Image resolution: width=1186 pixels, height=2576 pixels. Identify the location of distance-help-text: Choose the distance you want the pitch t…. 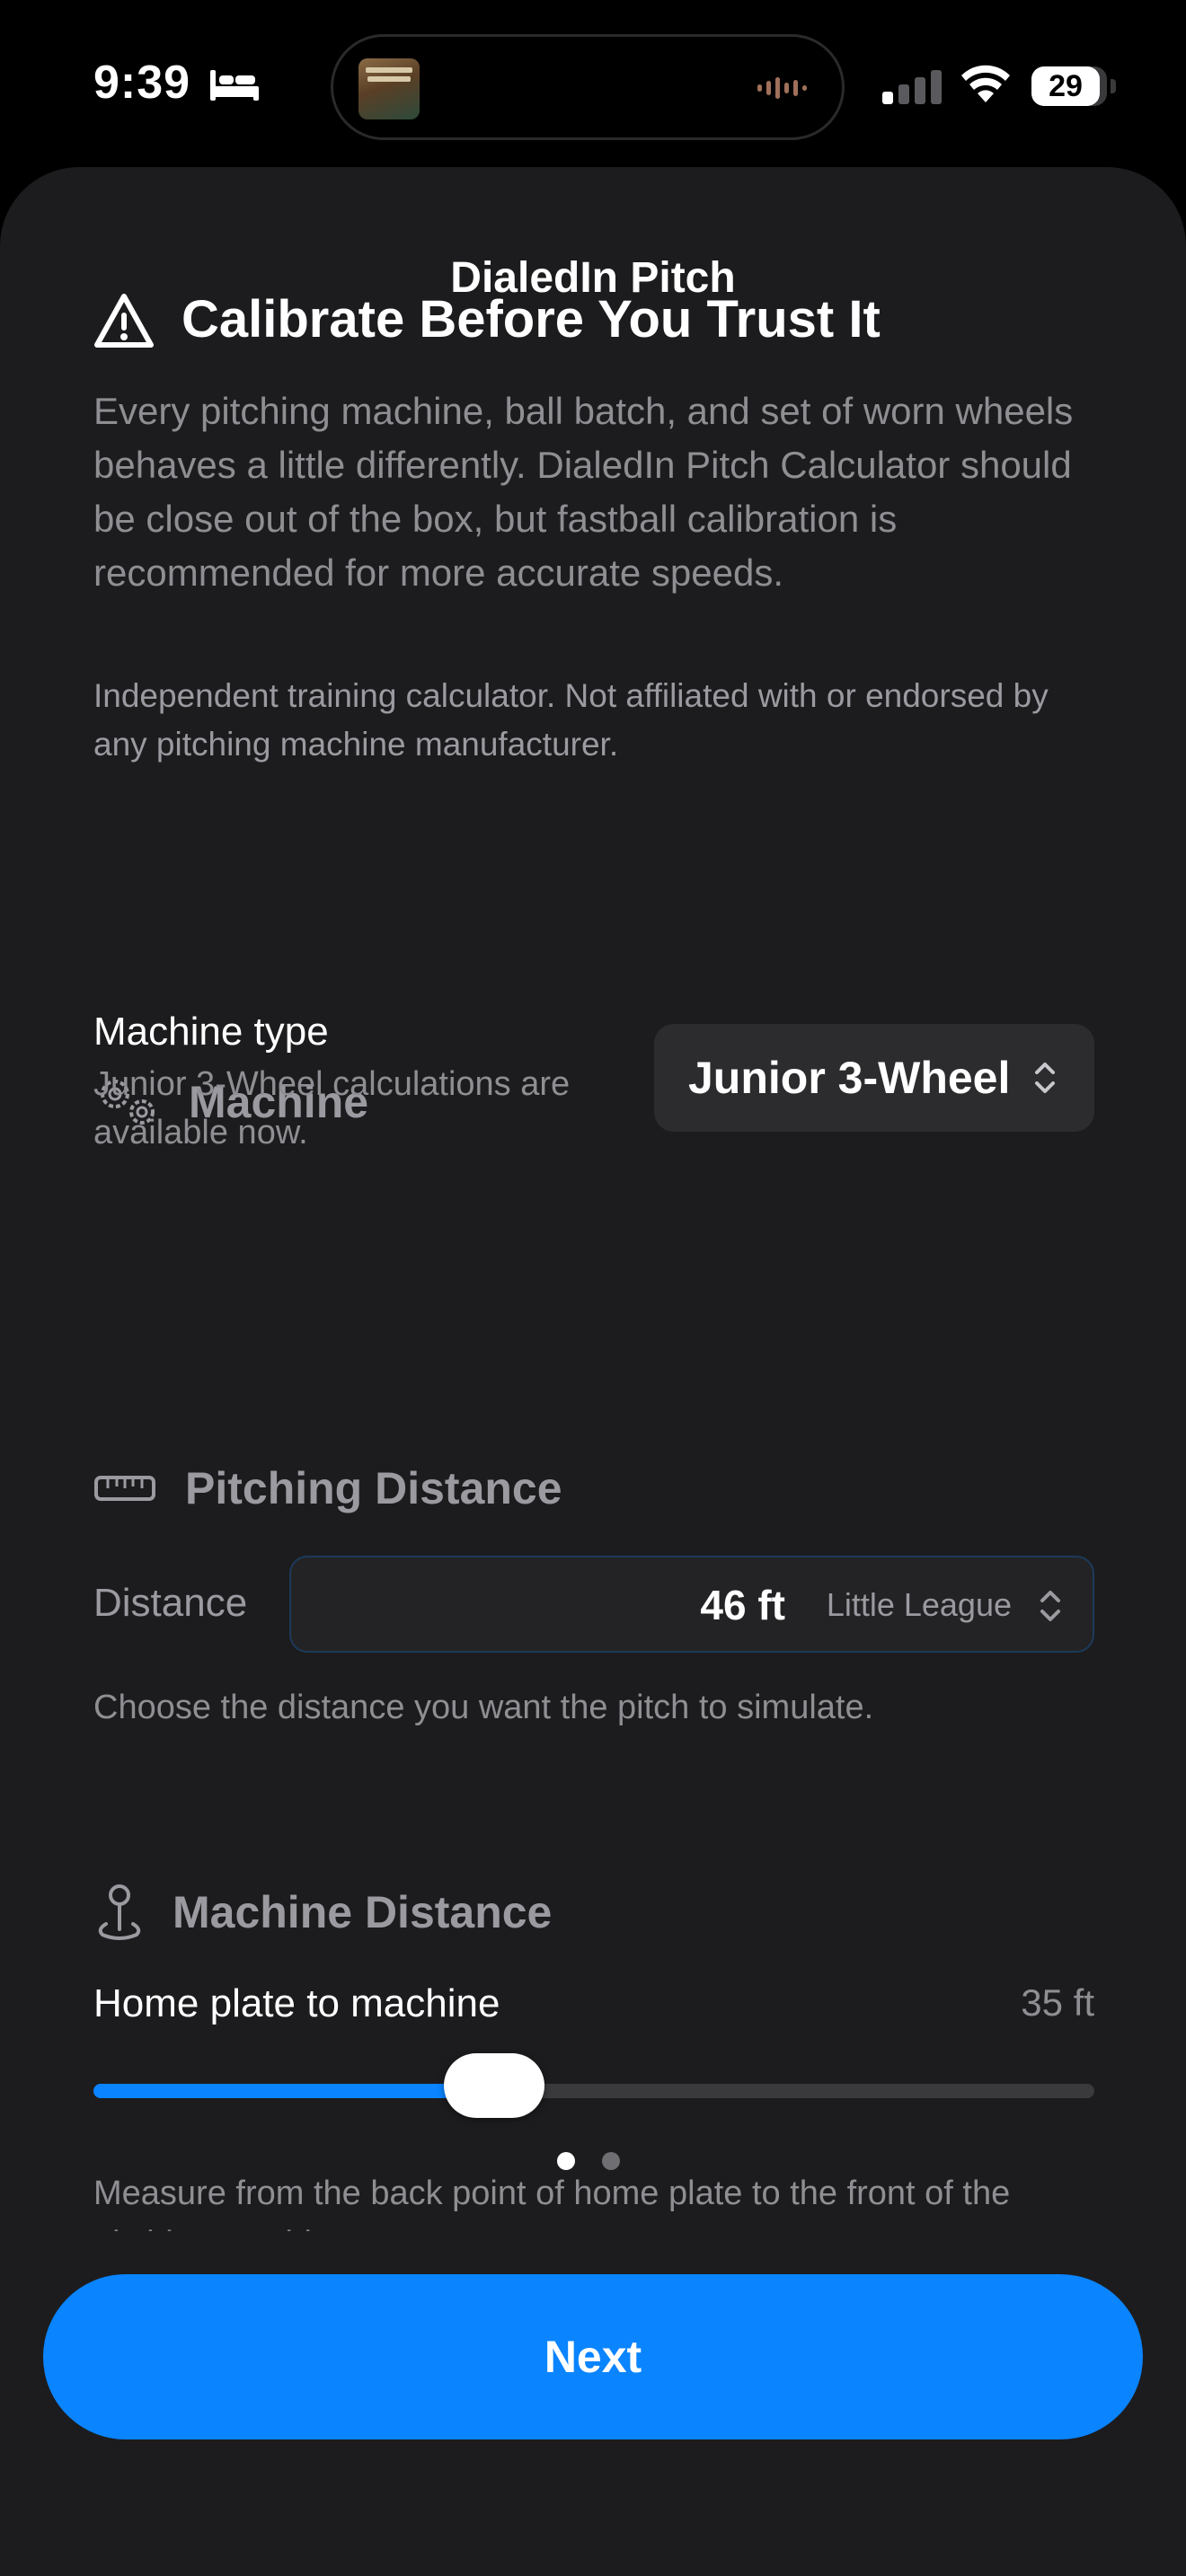
(483, 1707).